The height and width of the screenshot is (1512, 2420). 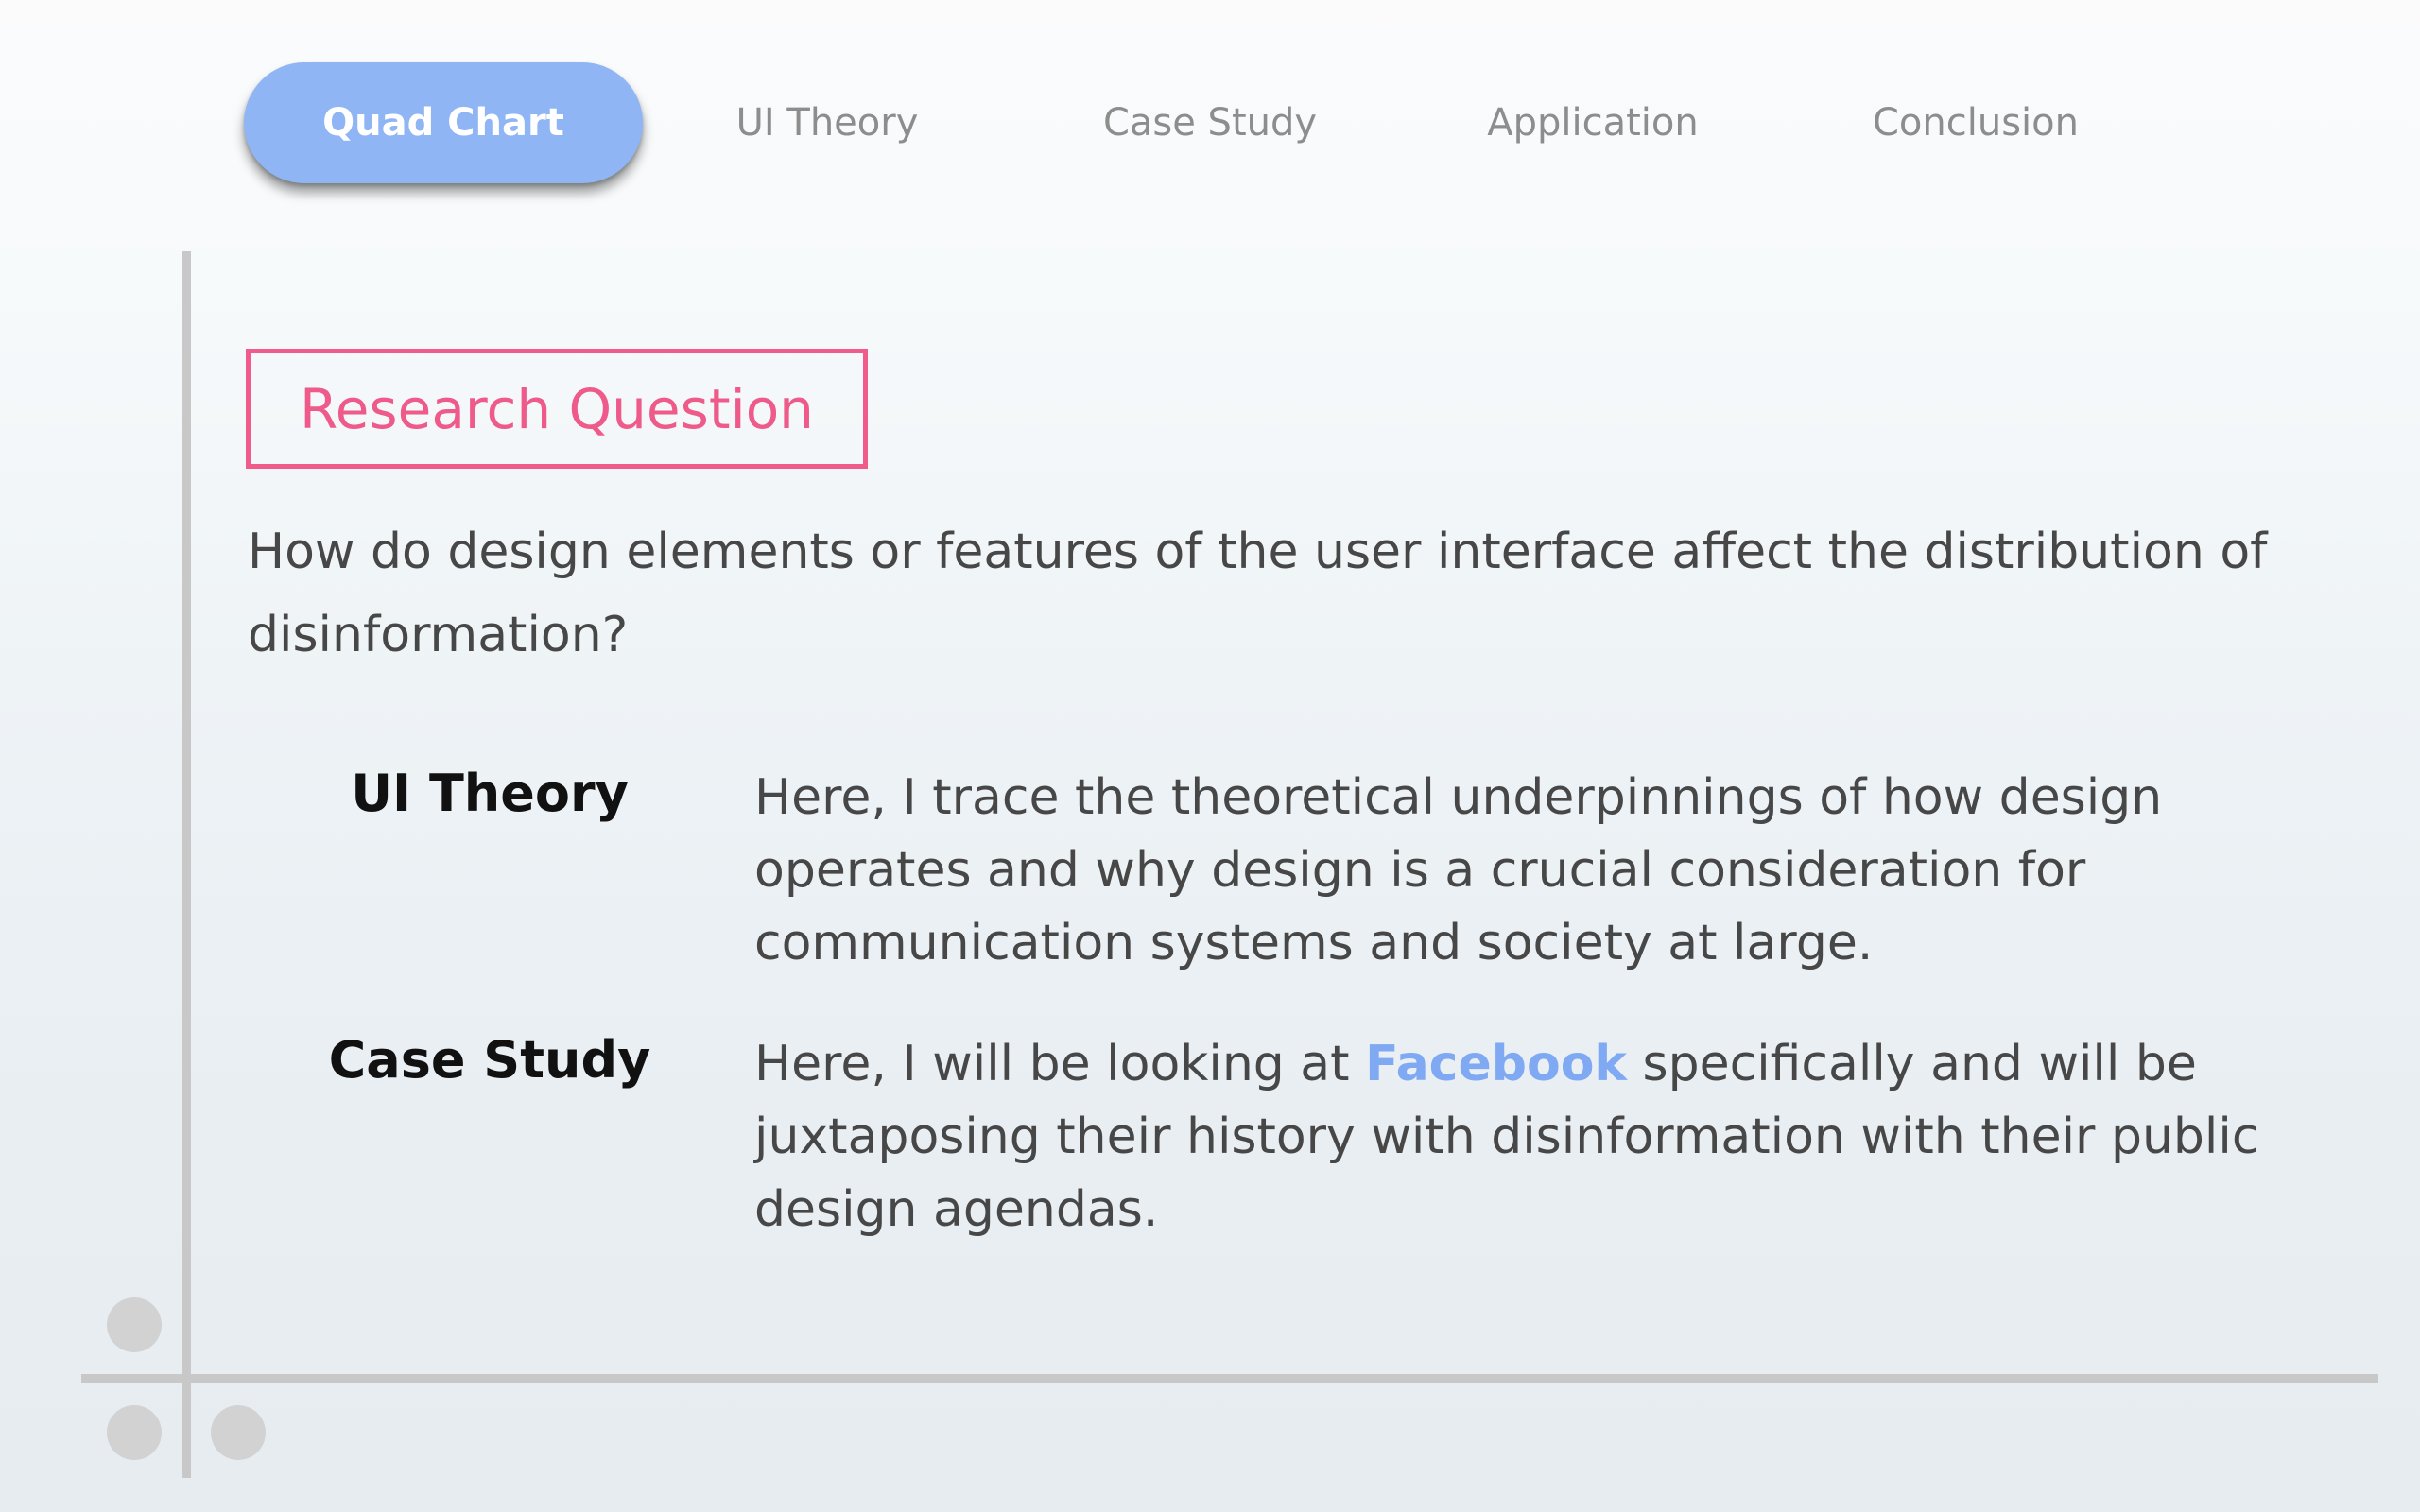 What do you see at coordinates (827, 122) in the screenshot?
I see `tab-ui-theory: UI Theory` at bounding box center [827, 122].